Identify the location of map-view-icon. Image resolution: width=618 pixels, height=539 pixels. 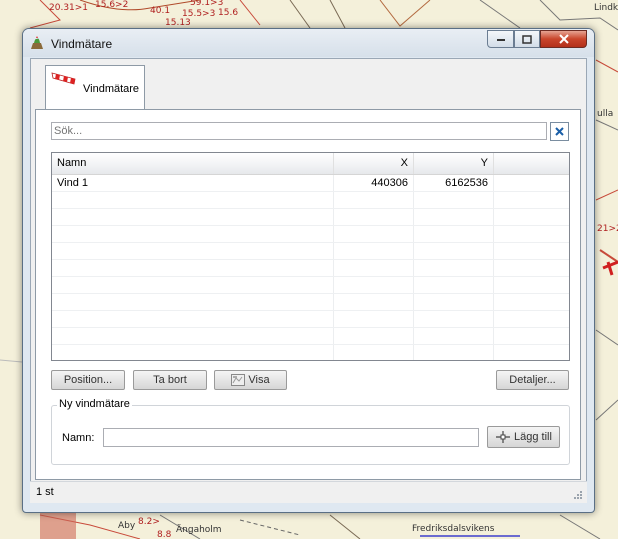
(238, 380).